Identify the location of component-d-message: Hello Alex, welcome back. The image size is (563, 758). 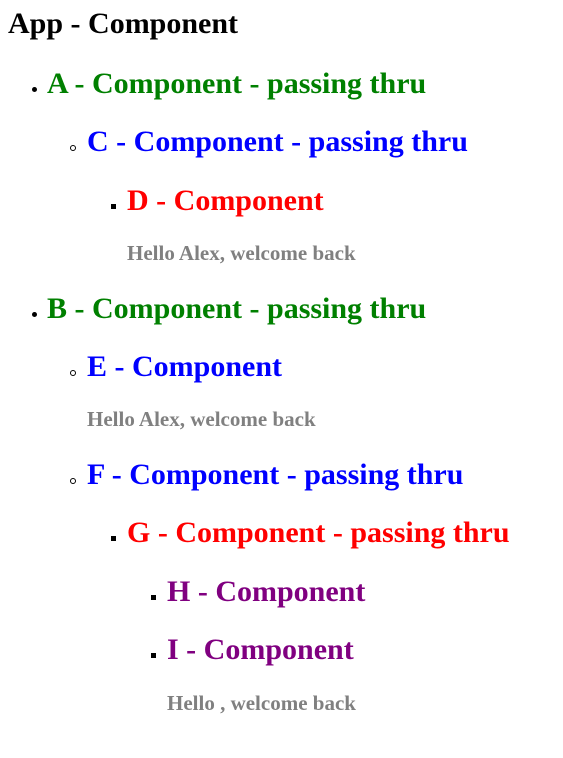
(241, 253).